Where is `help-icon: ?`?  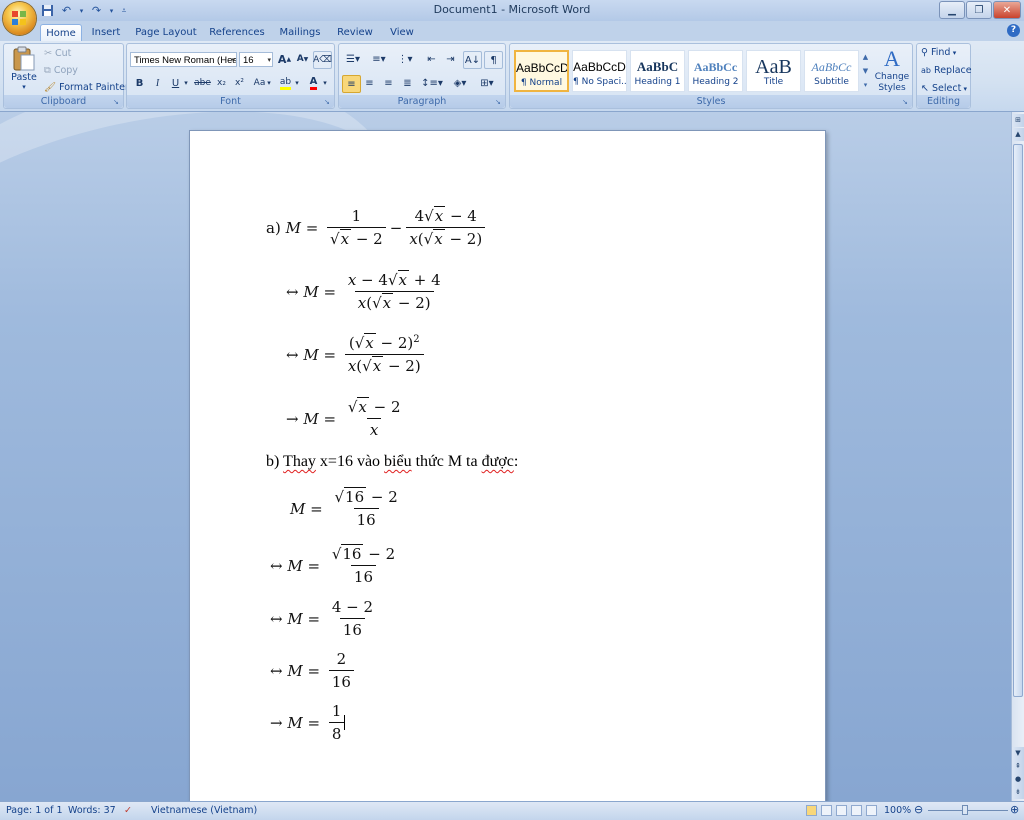
help-icon: ? is located at coordinates (1013, 30).